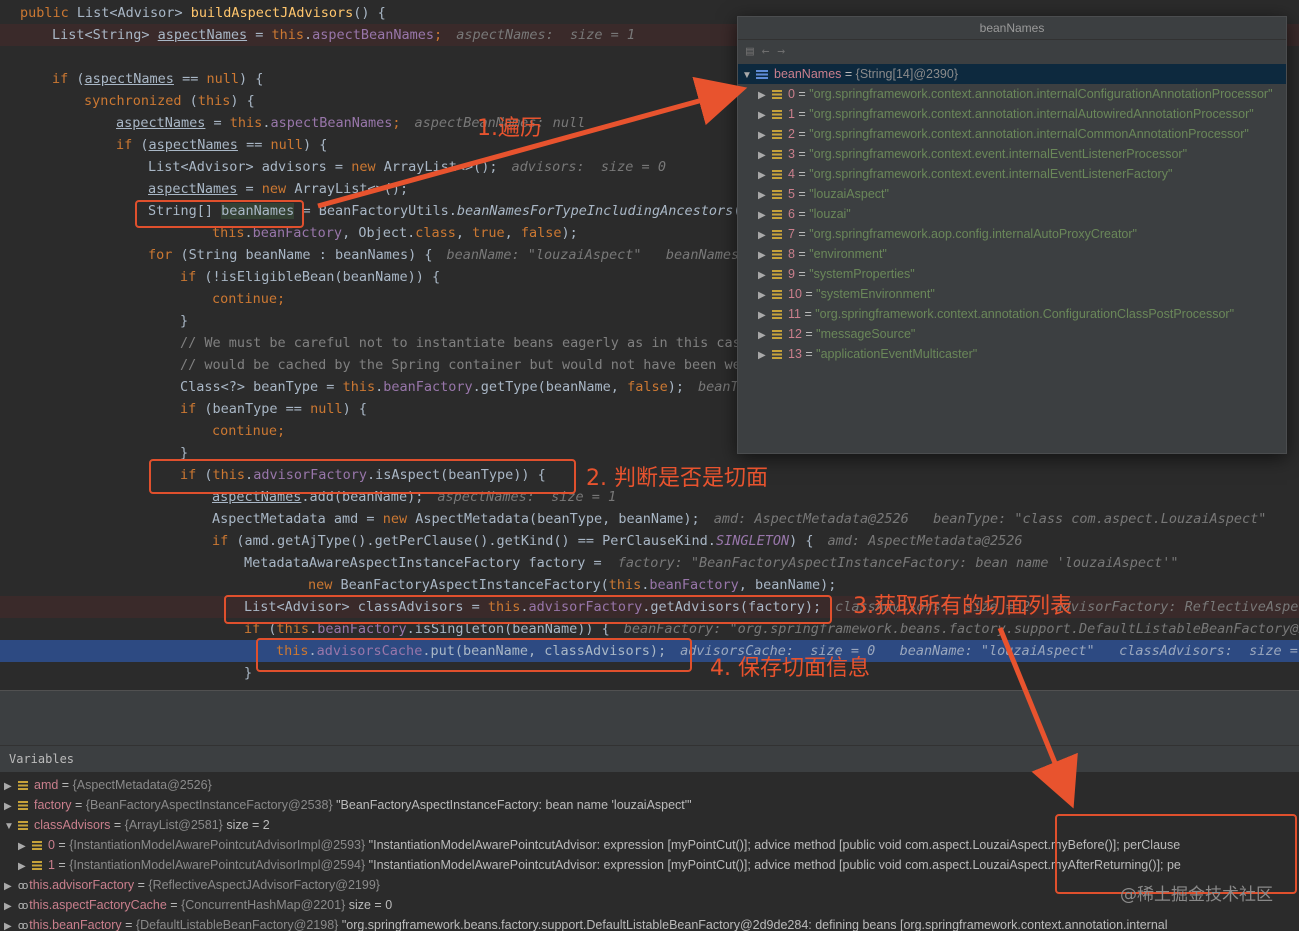 This screenshot has width=1299, height=931. What do you see at coordinates (1196, 895) in the screenshot?
I see `watermark: @稀土掘金技术社区` at bounding box center [1196, 895].